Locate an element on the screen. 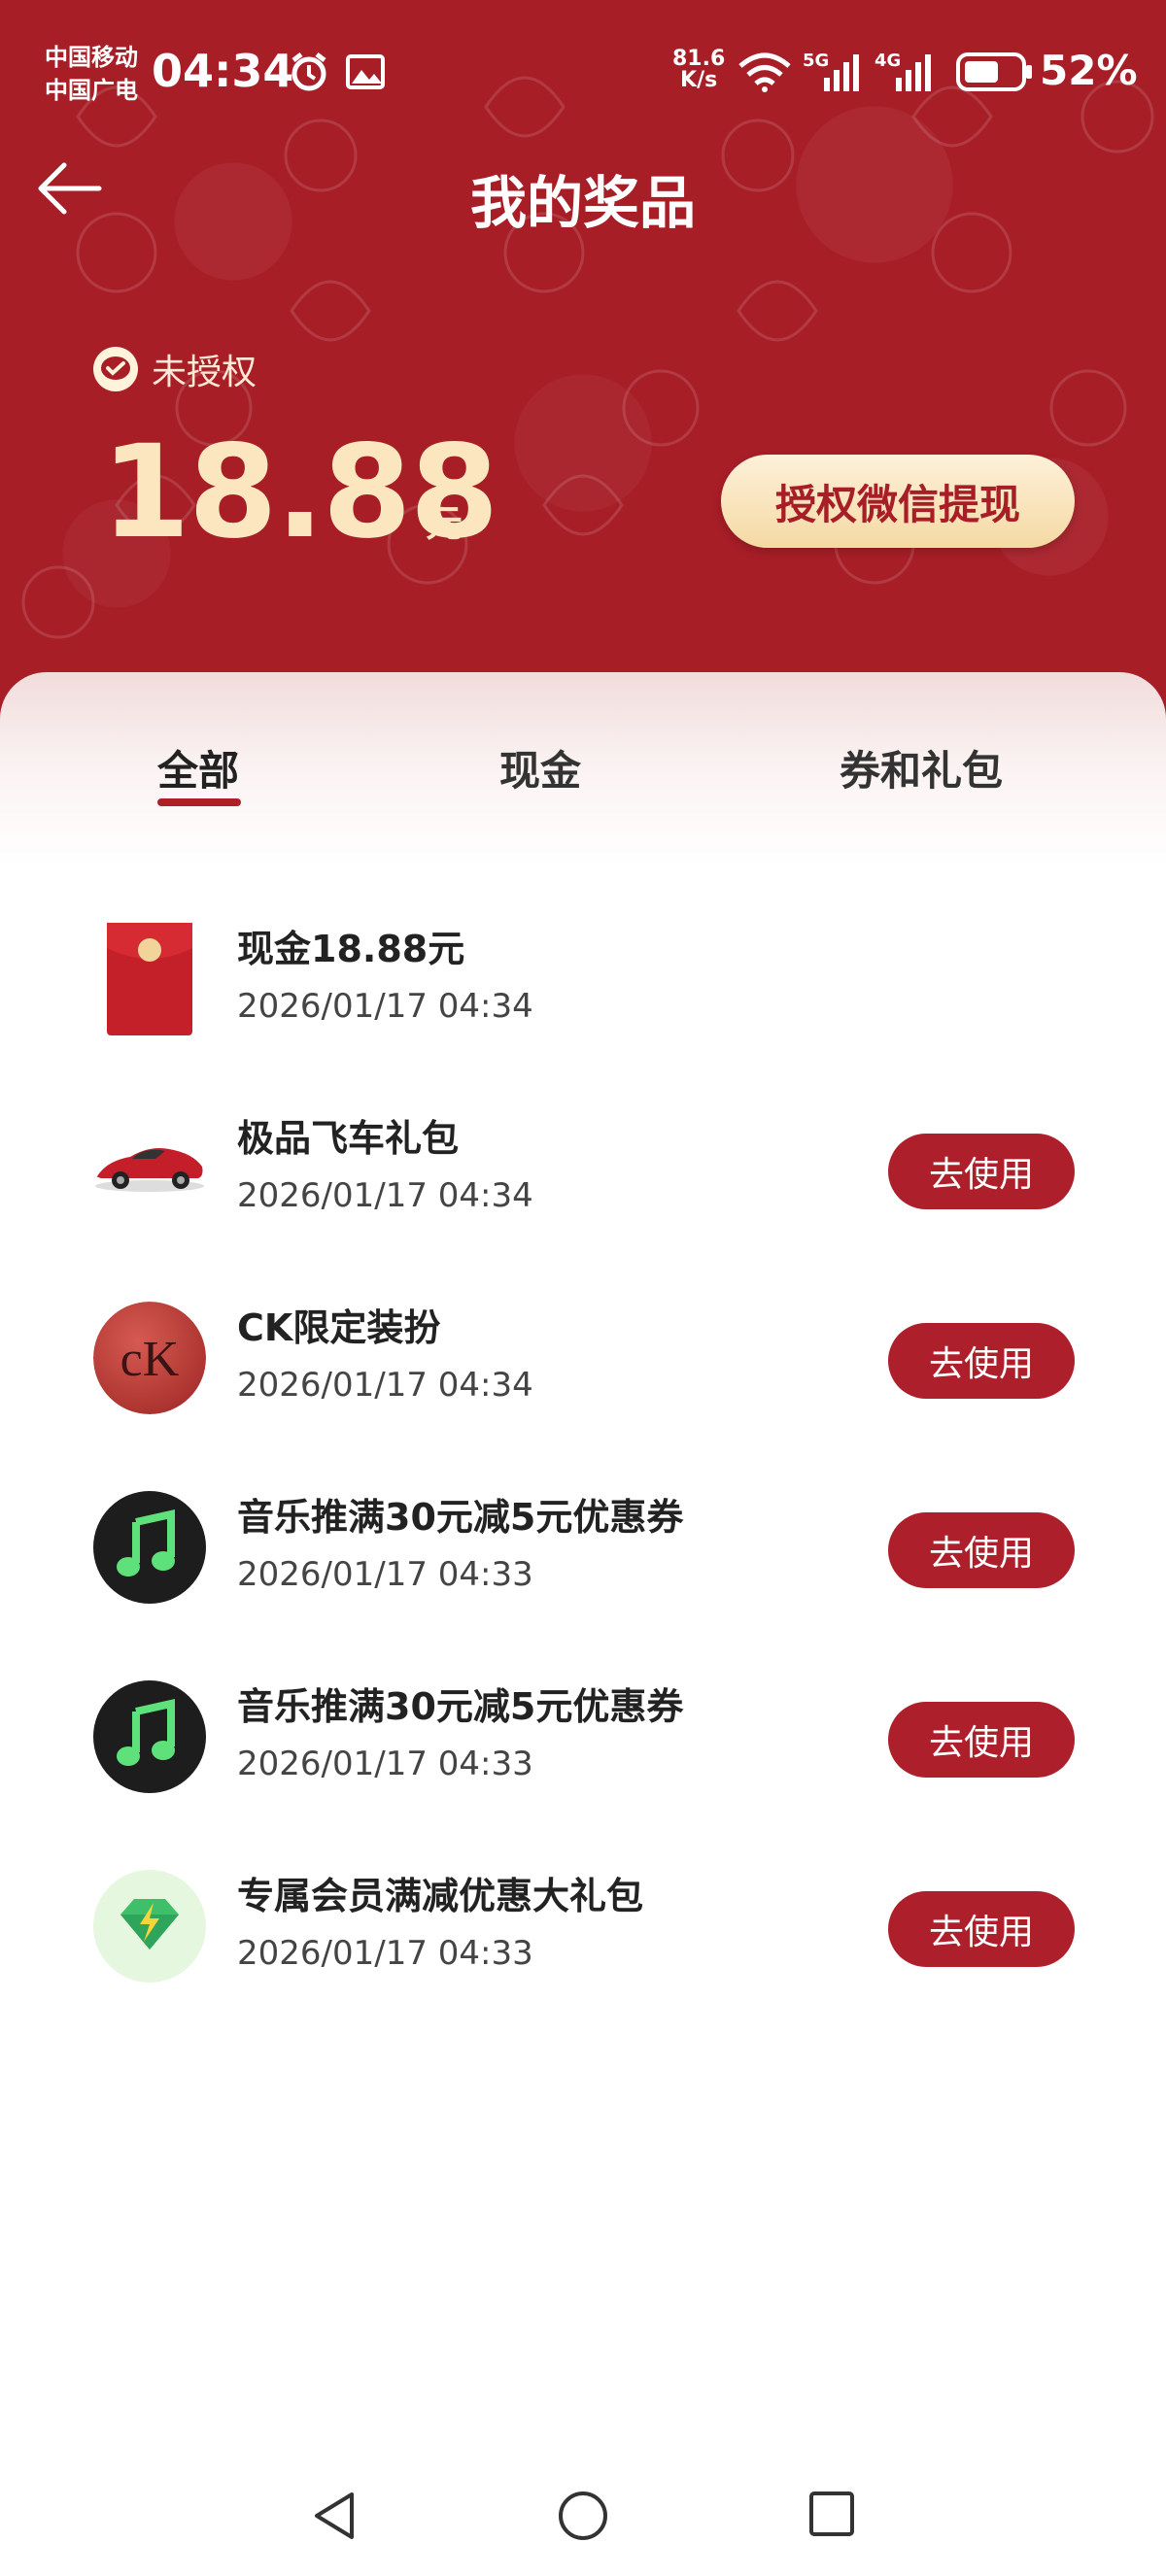  system-navigation-bar is located at coordinates (583, 2511).